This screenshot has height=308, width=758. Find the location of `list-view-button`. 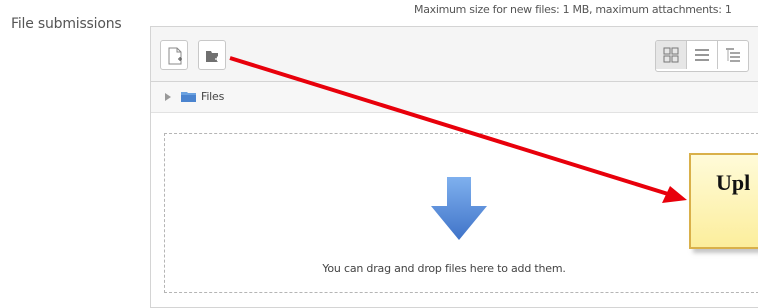

list-view-button is located at coordinates (702, 55).